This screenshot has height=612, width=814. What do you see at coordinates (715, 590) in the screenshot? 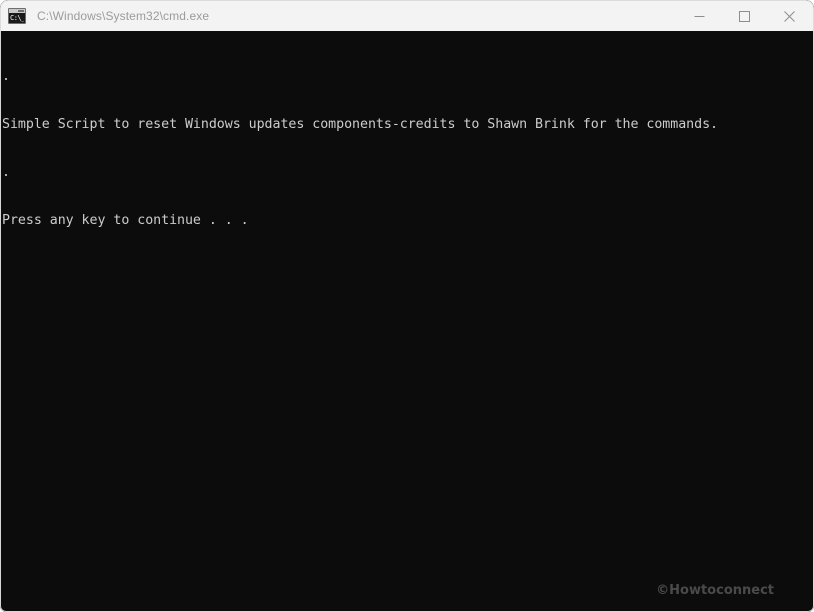
I see `watermark: ©Howtoconnect` at bounding box center [715, 590].